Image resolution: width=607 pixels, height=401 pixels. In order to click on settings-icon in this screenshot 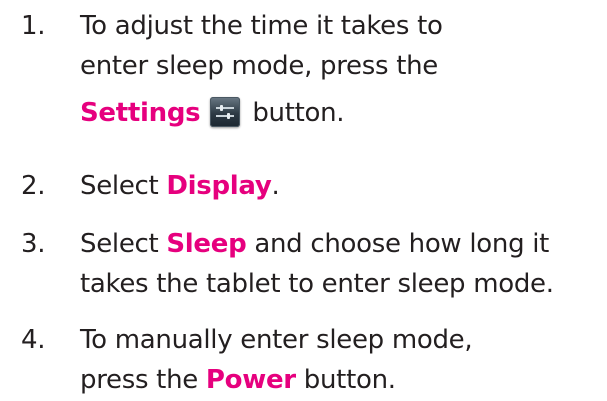, I will do `click(225, 111)`.